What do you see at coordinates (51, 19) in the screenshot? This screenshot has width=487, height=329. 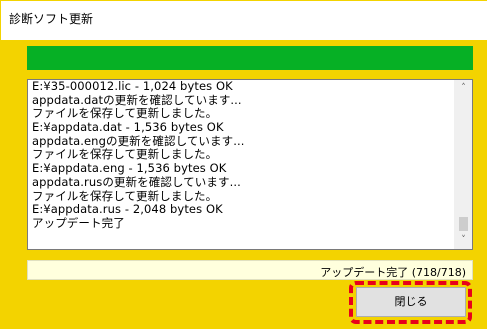 I see `window-title: 診断ソフト更新` at bounding box center [51, 19].